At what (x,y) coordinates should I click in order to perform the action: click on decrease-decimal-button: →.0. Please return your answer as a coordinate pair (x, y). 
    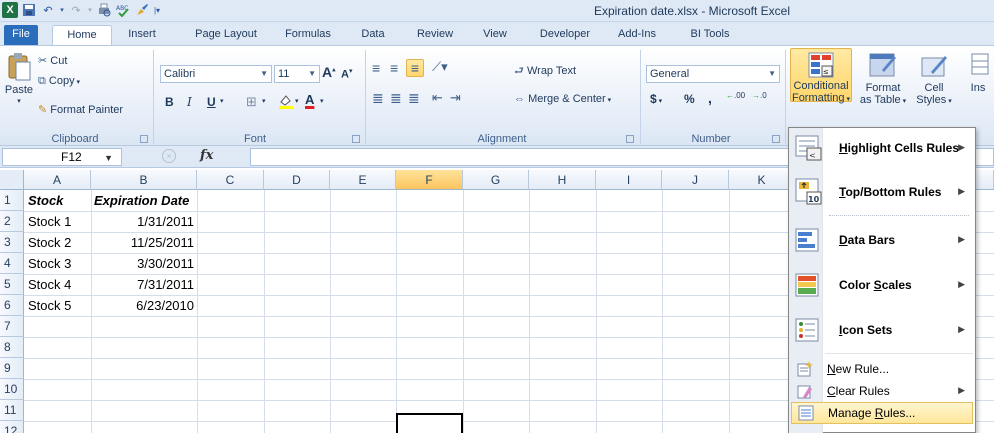
    Looking at the image, I should click on (759, 96).